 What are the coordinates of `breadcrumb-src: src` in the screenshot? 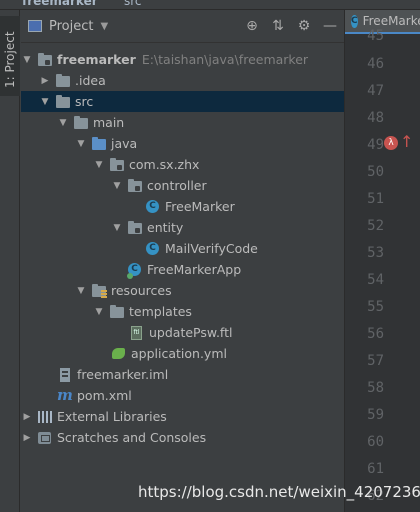 It's located at (133, 4).